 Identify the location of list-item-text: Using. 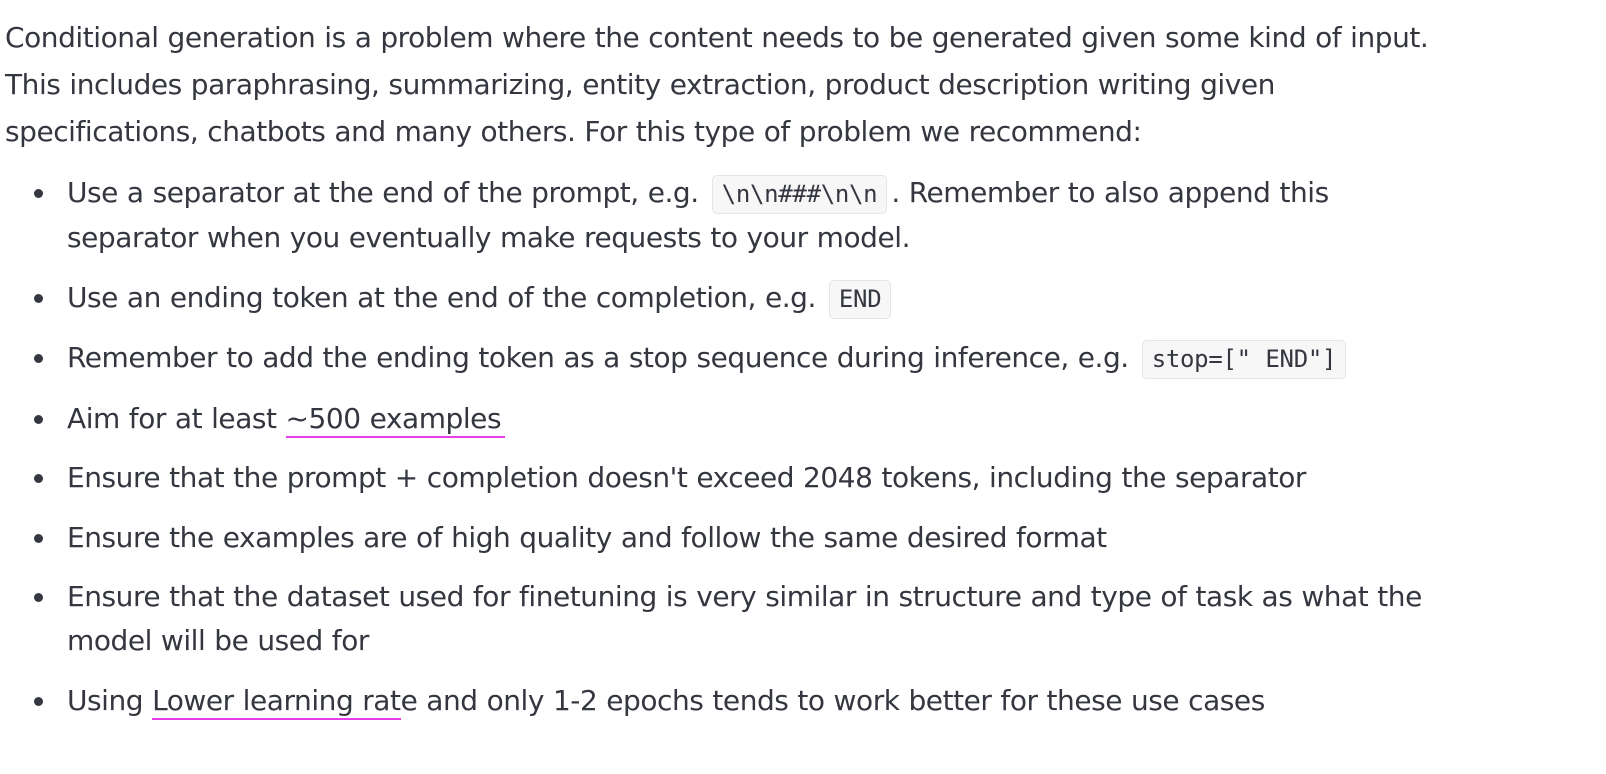
(105, 700).